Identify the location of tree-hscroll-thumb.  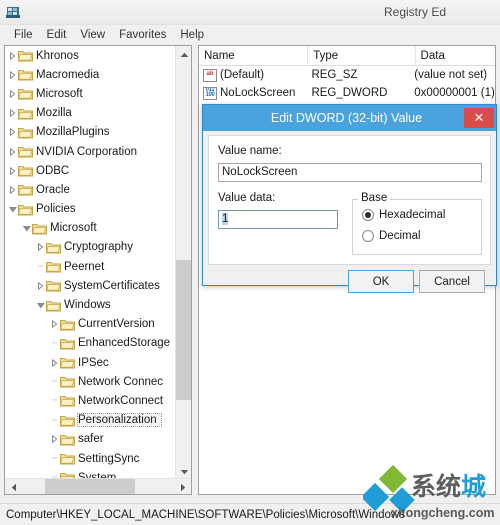
(90, 486).